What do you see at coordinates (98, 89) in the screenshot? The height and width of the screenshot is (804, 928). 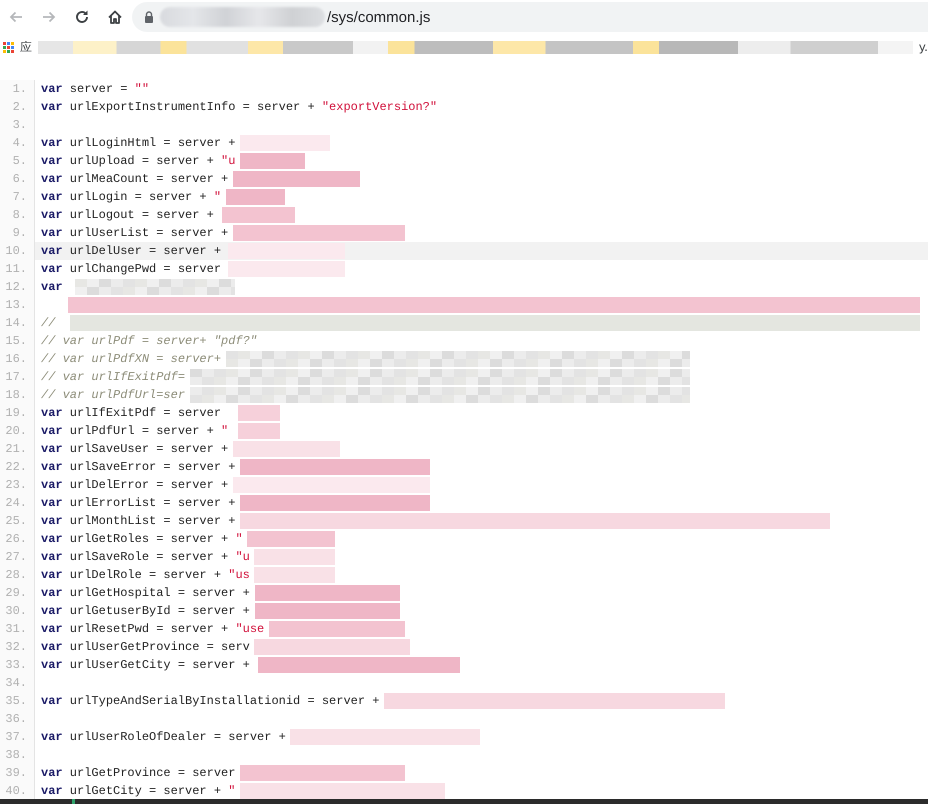 I see `code-text: server =` at bounding box center [98, 89].